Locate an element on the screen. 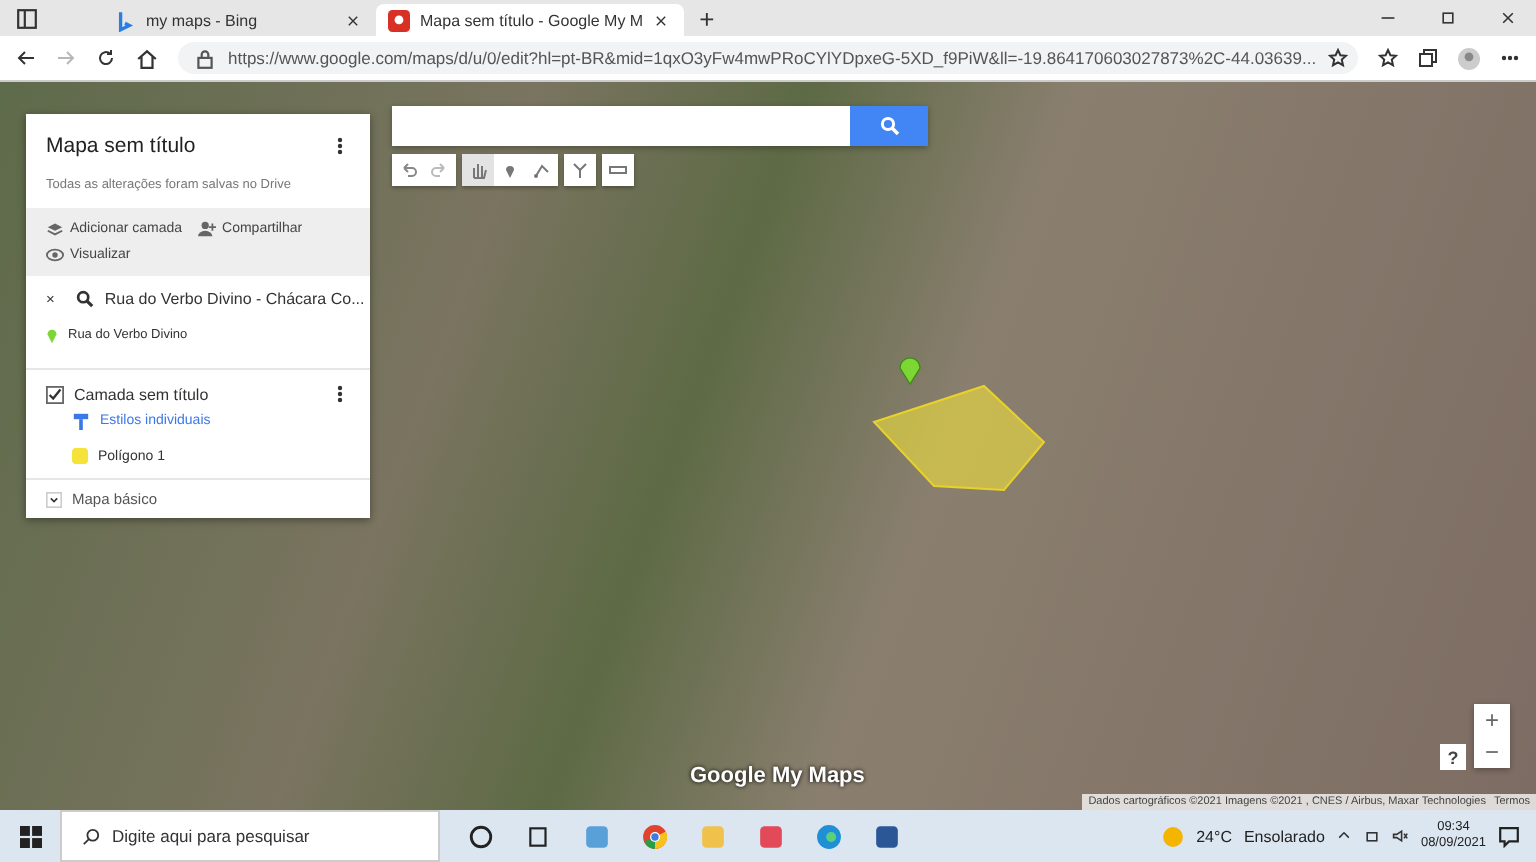 The width and height of the screenshot is (1536, 862). hand-tool is located at coordinates (478, 170).